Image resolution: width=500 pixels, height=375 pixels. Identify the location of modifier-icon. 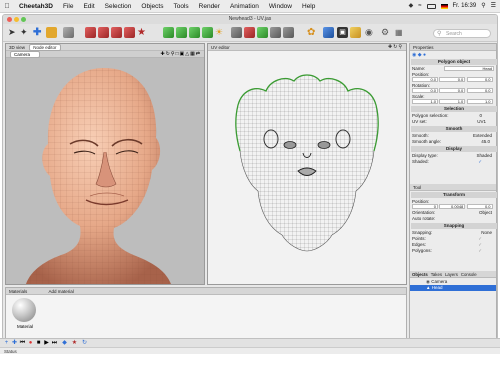
(262, 32).